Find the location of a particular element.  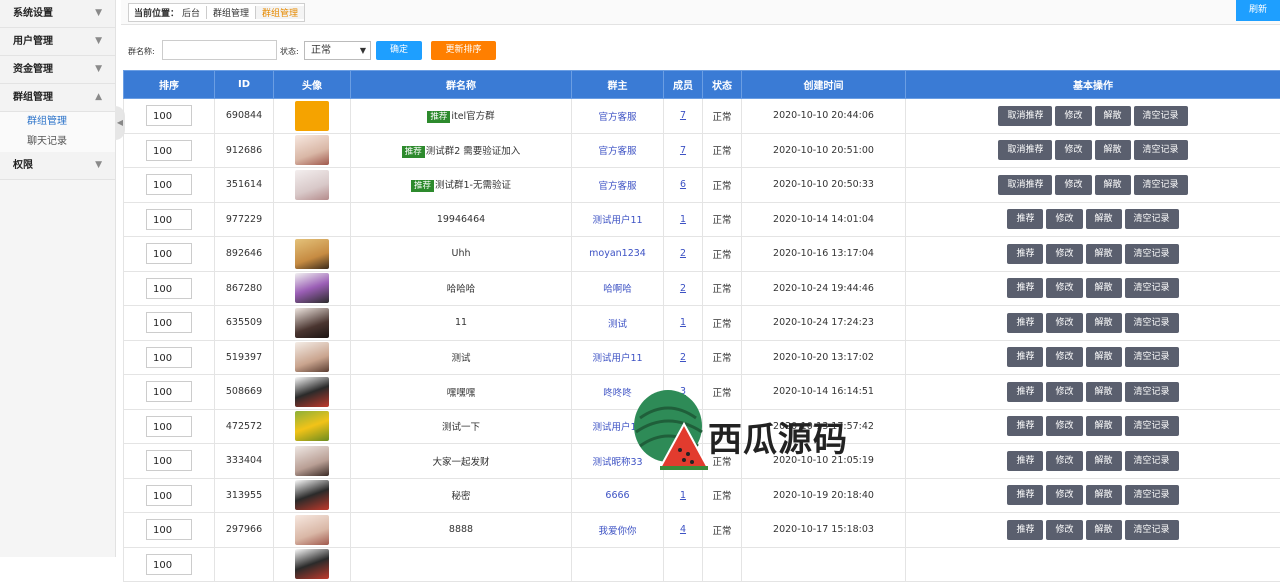

members-link: 6 is located at coordinates (683, 184).